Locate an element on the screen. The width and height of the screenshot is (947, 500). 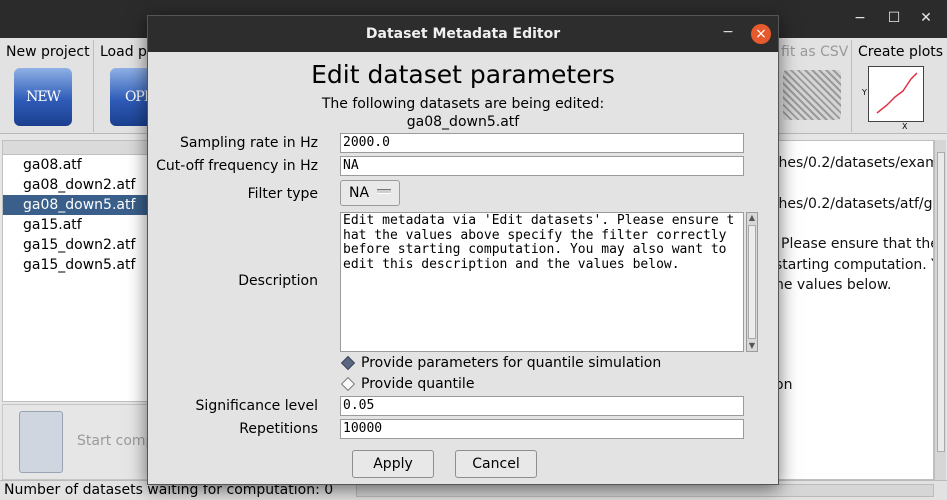
repetitions-label: Repetitions is located at coordinates (278, 429).